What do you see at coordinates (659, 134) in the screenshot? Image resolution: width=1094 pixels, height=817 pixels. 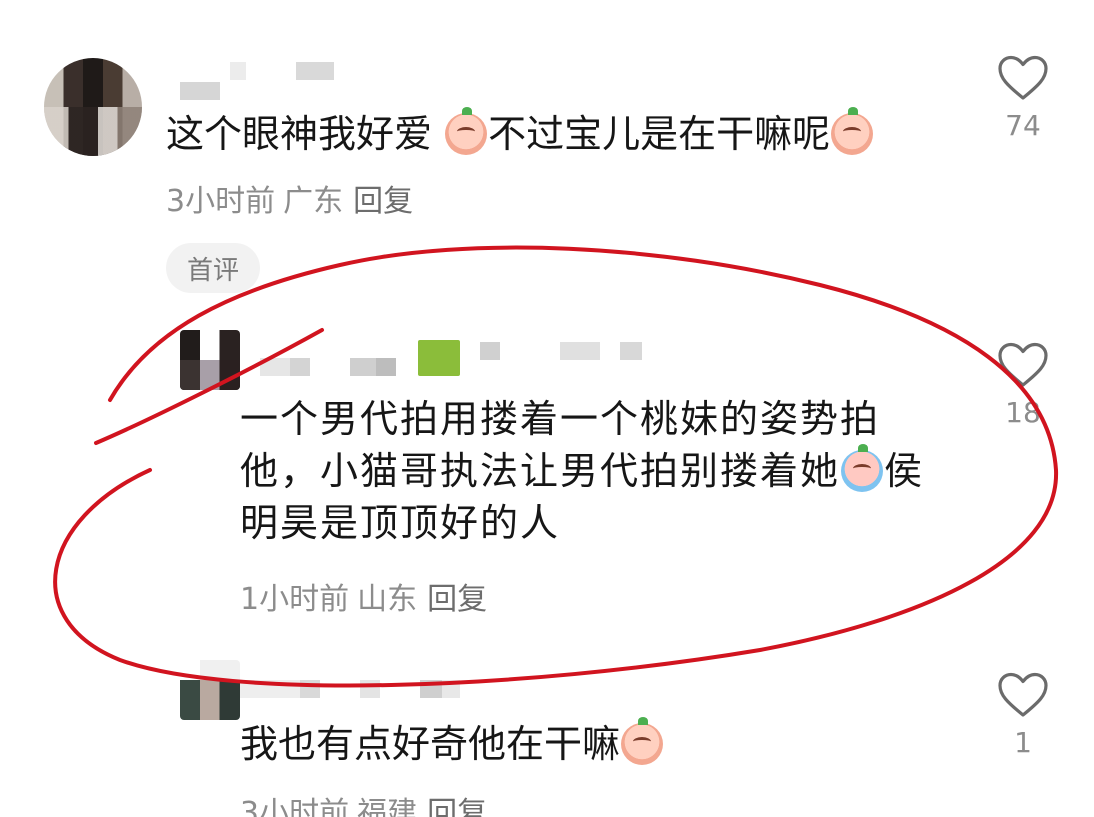 I see `comment-text-part: 不过宝儿是在干嘛呢` at bounding box center [659, 134].